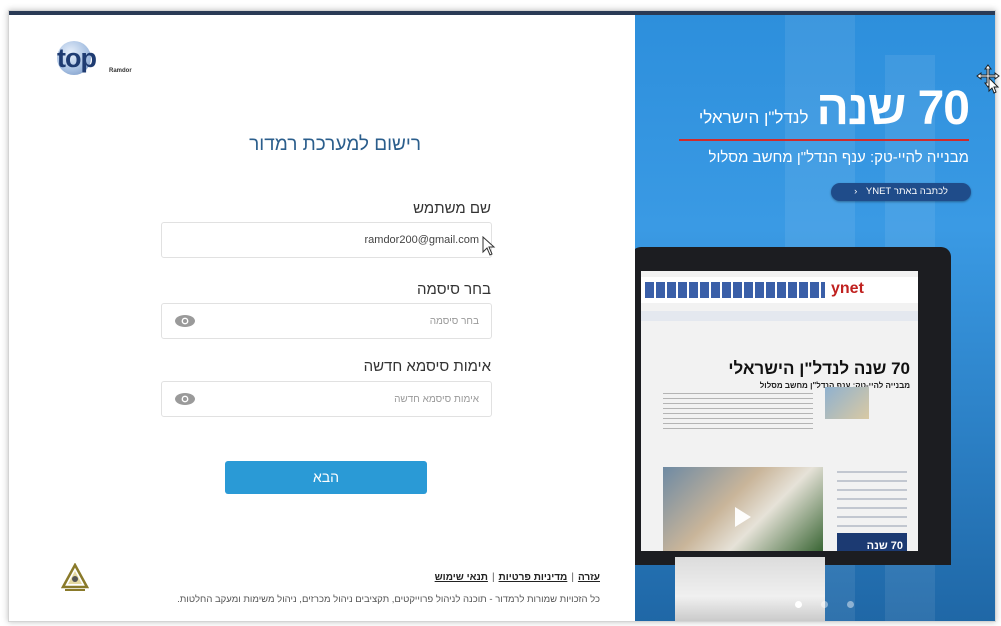  Describe the element at coordinates (735, 290) in the screenshot. I see `mock-header-tiles` at that location.